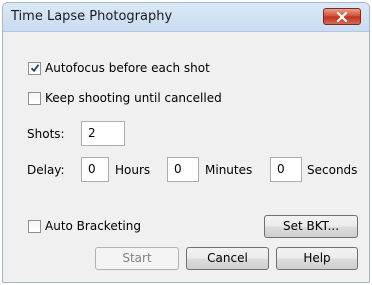 The image size is (372, 285). What do you see at coordinates (183, 169) in the screenshot?
I see `minutes-input: 0` at bounding box center [183, 169].